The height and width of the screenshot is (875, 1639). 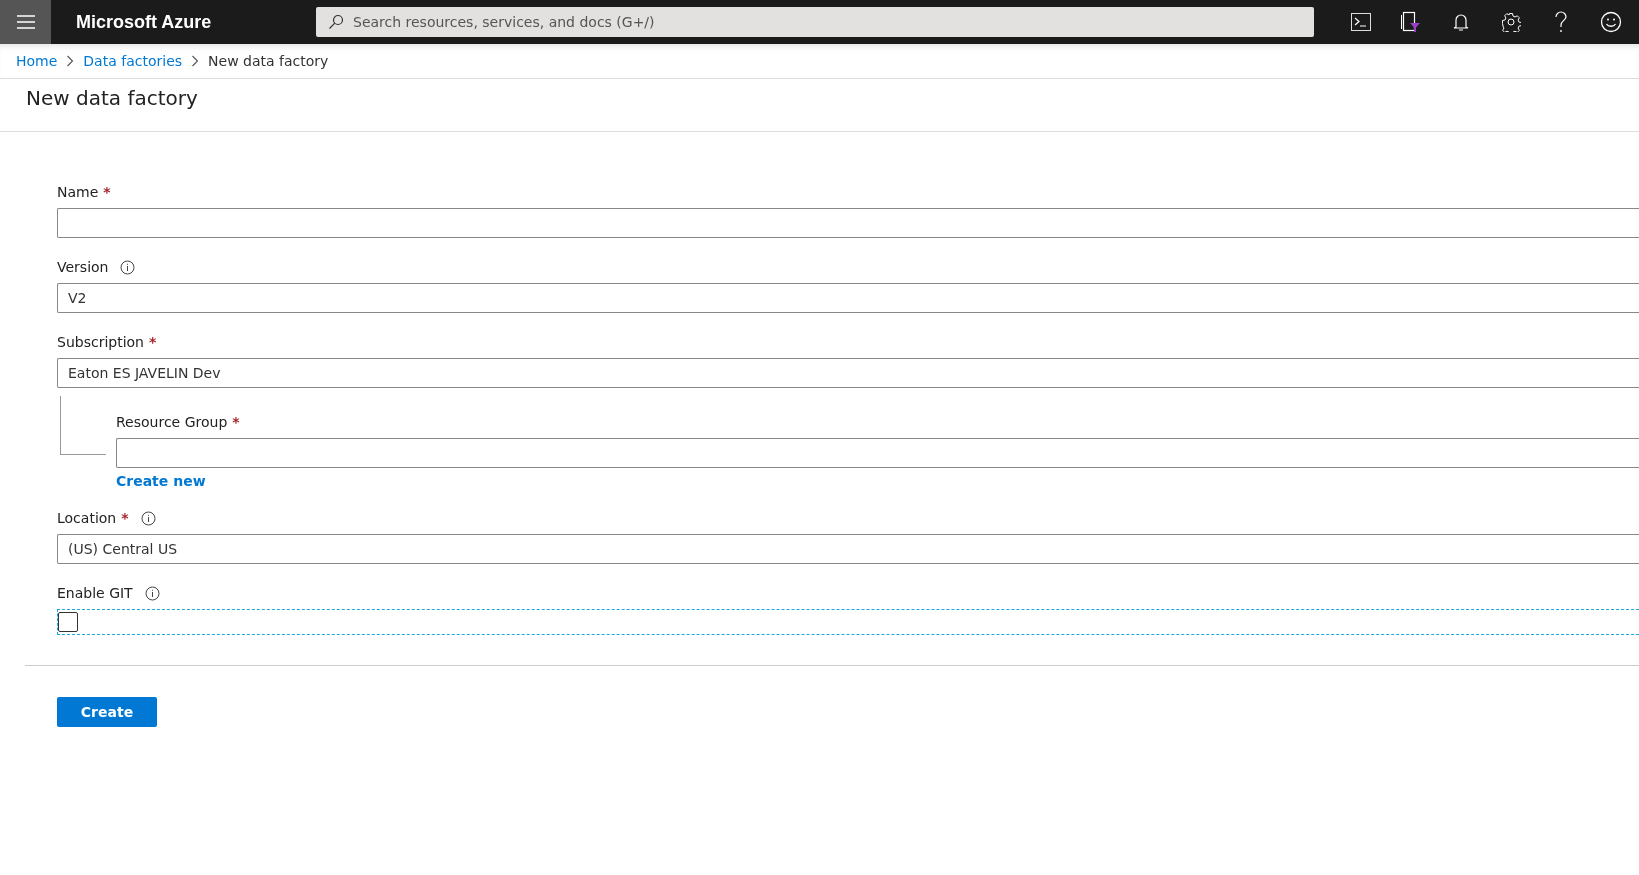 I want to click on menu-icon, so click(x=25, y=22).